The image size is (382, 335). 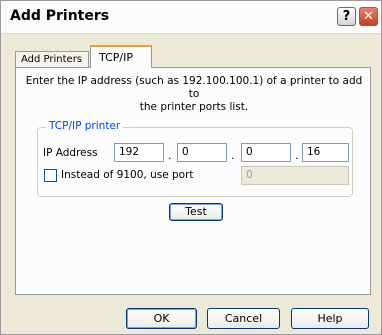 I want to click on window-title: Add Printers, so click(x=60, y=16).